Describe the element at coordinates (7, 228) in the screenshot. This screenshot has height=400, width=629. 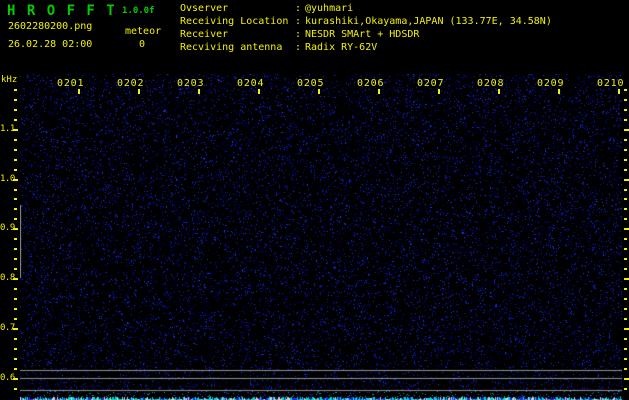
I see `freq-tick-label: 0.9` at that location.